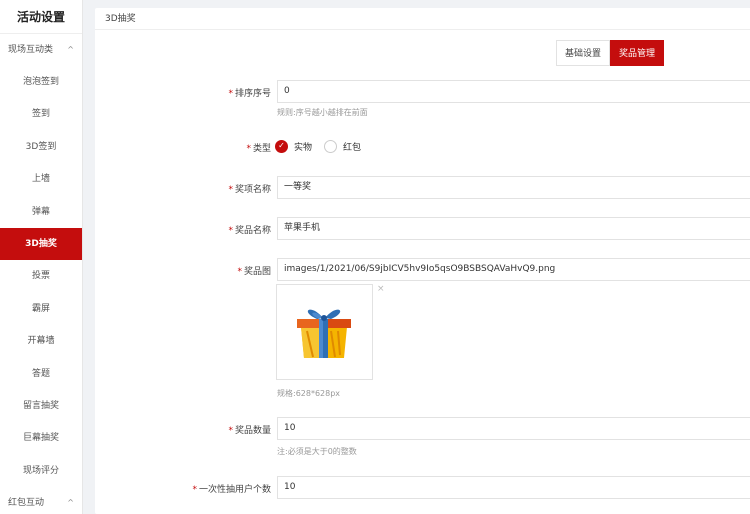 This screenshot has height=514, width=750. Describe the element at coordinates (41, 276) in the screenshot. I see `sidebar-item-vote: 投票` at that location.